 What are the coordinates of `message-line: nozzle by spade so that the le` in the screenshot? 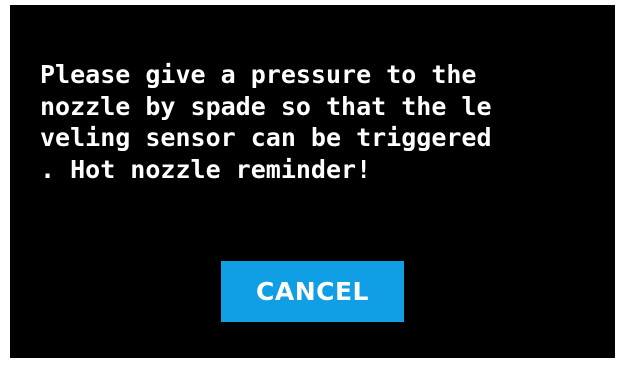 It's located at (266, 106).